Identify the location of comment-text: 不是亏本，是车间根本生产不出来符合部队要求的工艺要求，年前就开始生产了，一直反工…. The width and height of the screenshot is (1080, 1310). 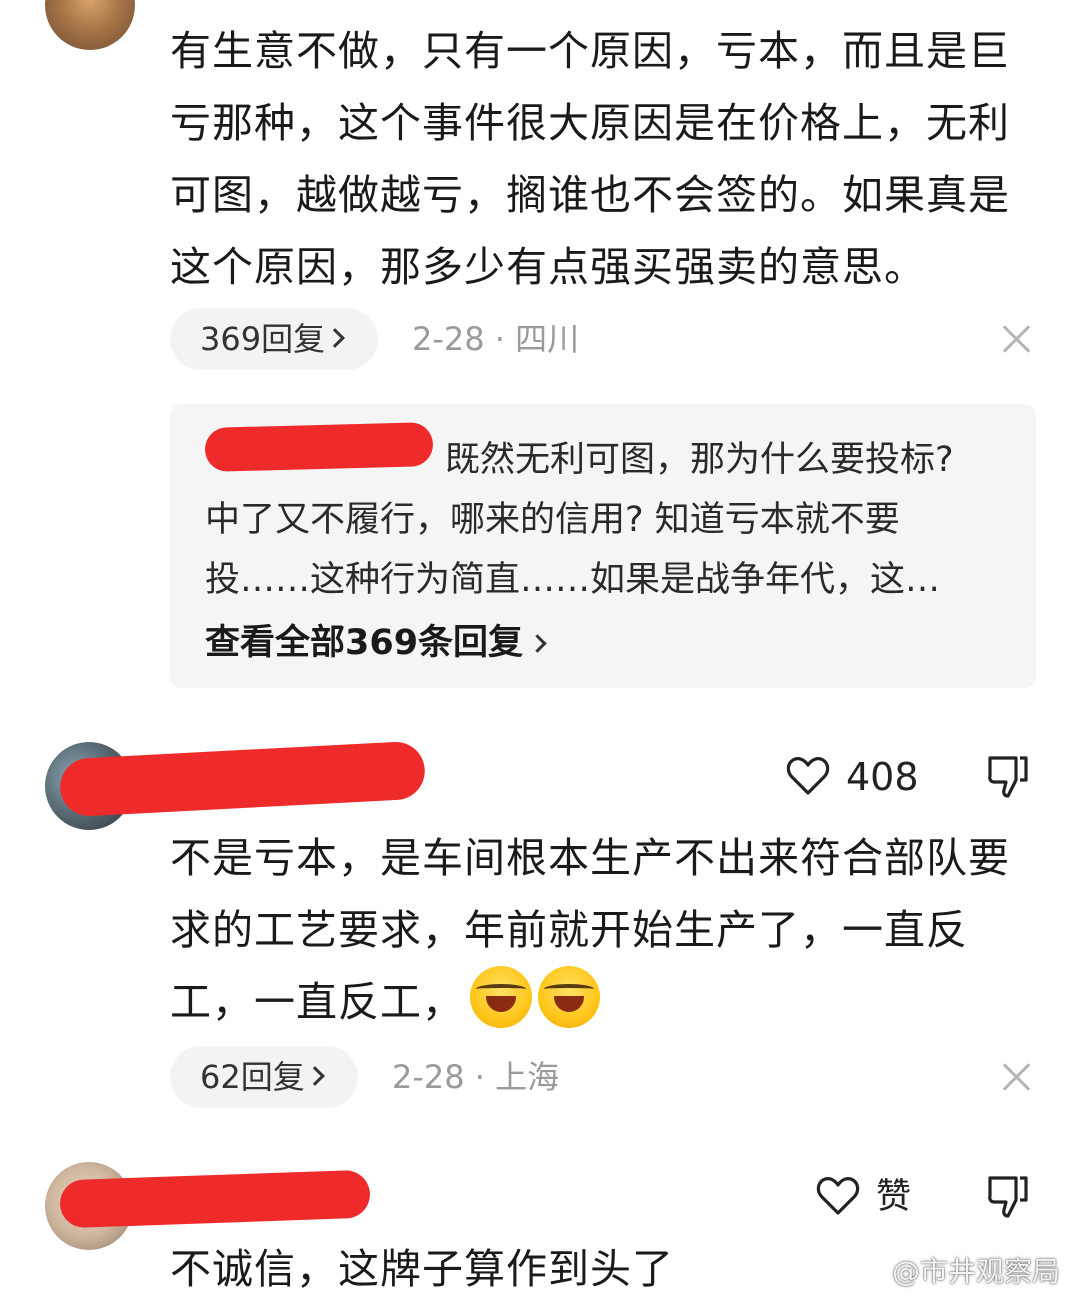
(605, 930).